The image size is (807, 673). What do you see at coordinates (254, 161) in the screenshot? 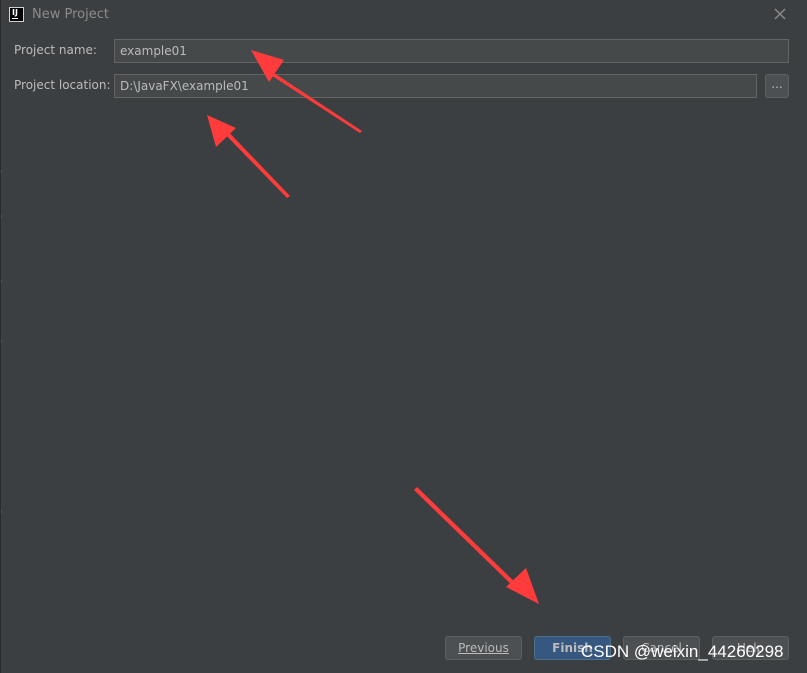
I see `arrow-to-location-shaft` at bounding box center [254, 161].